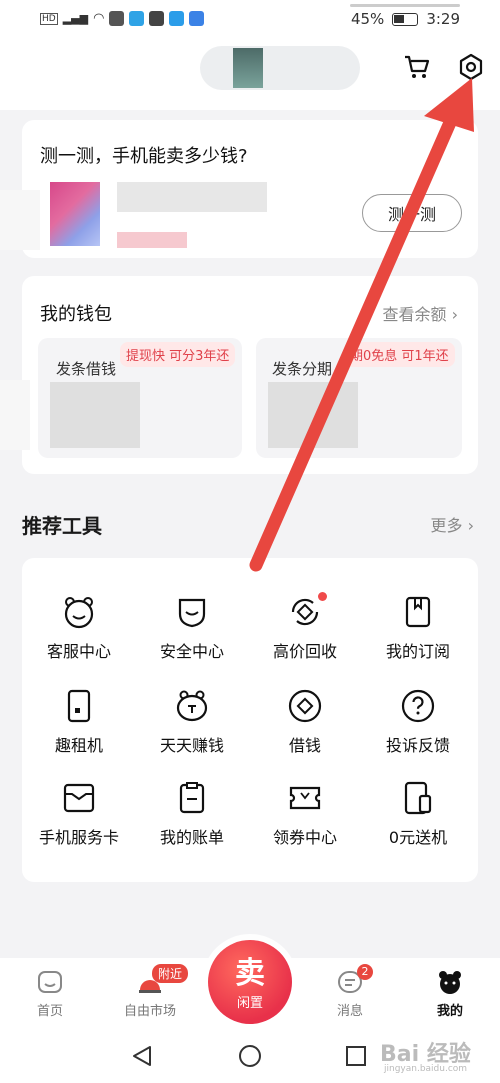  What do you see at coordinates (305, 706) in the screenshot?
I see `coin-icon` at bounding box center [305, 706].